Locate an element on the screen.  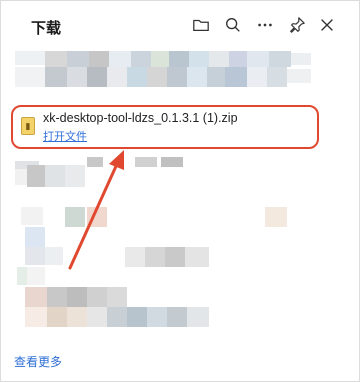
close-icon is located at coordinates (327, 25).